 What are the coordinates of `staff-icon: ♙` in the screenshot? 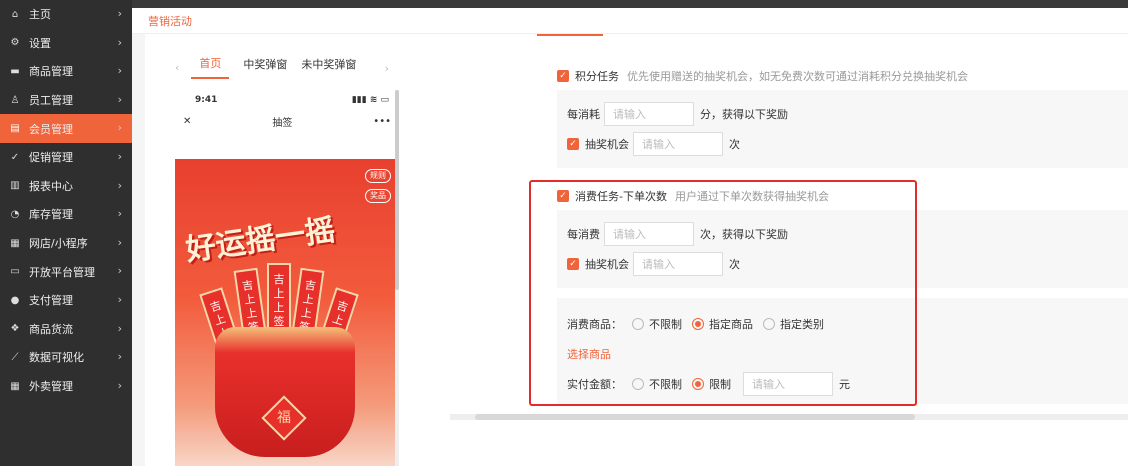 It's located at (15, 100).